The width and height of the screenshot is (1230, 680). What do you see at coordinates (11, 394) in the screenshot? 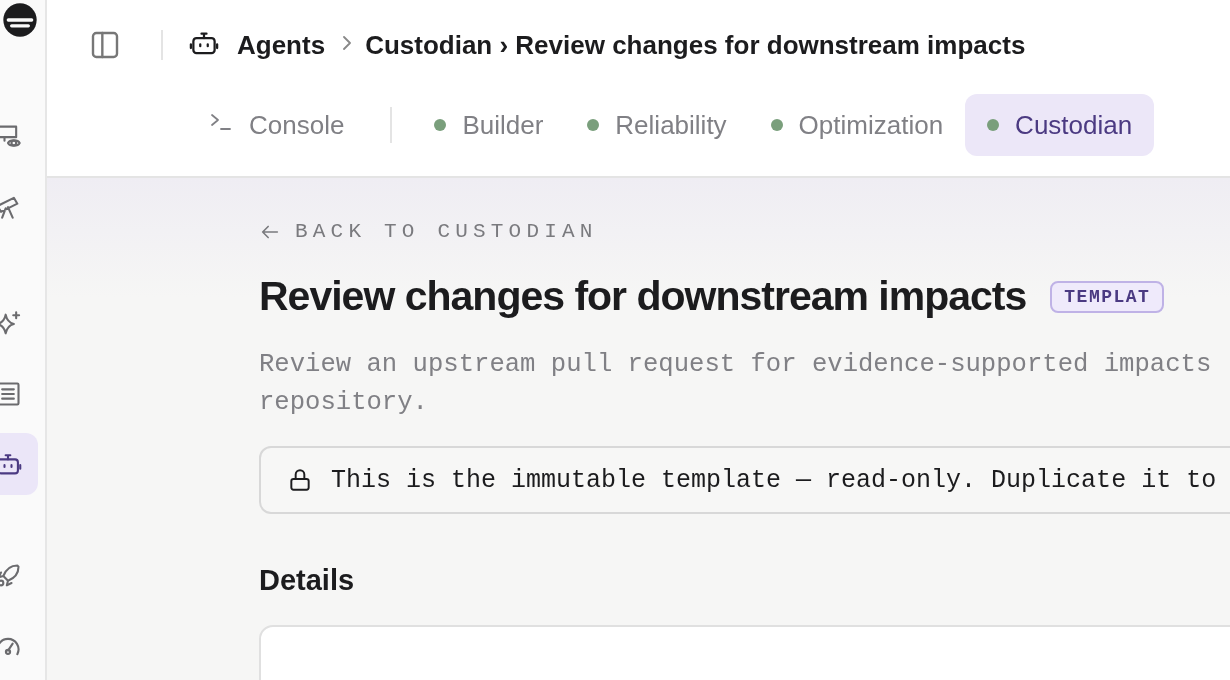
I see `document-icon` at bounding box center [11, 394].